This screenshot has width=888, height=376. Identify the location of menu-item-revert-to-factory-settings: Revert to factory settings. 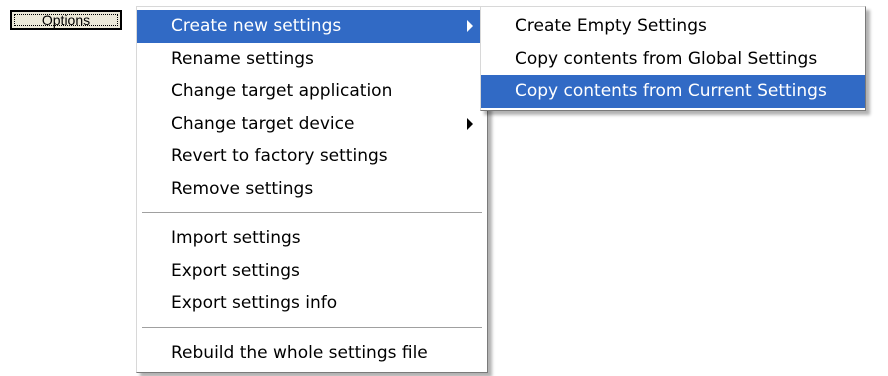
(312, 156).